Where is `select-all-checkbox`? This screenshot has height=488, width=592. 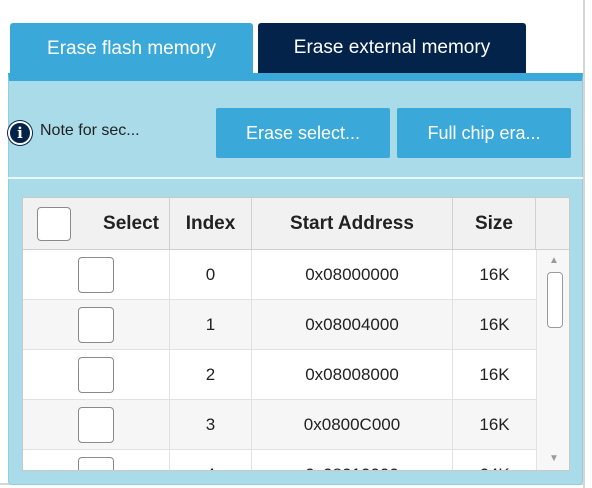 select-all-checkbox is located at coordinates (54, 224).